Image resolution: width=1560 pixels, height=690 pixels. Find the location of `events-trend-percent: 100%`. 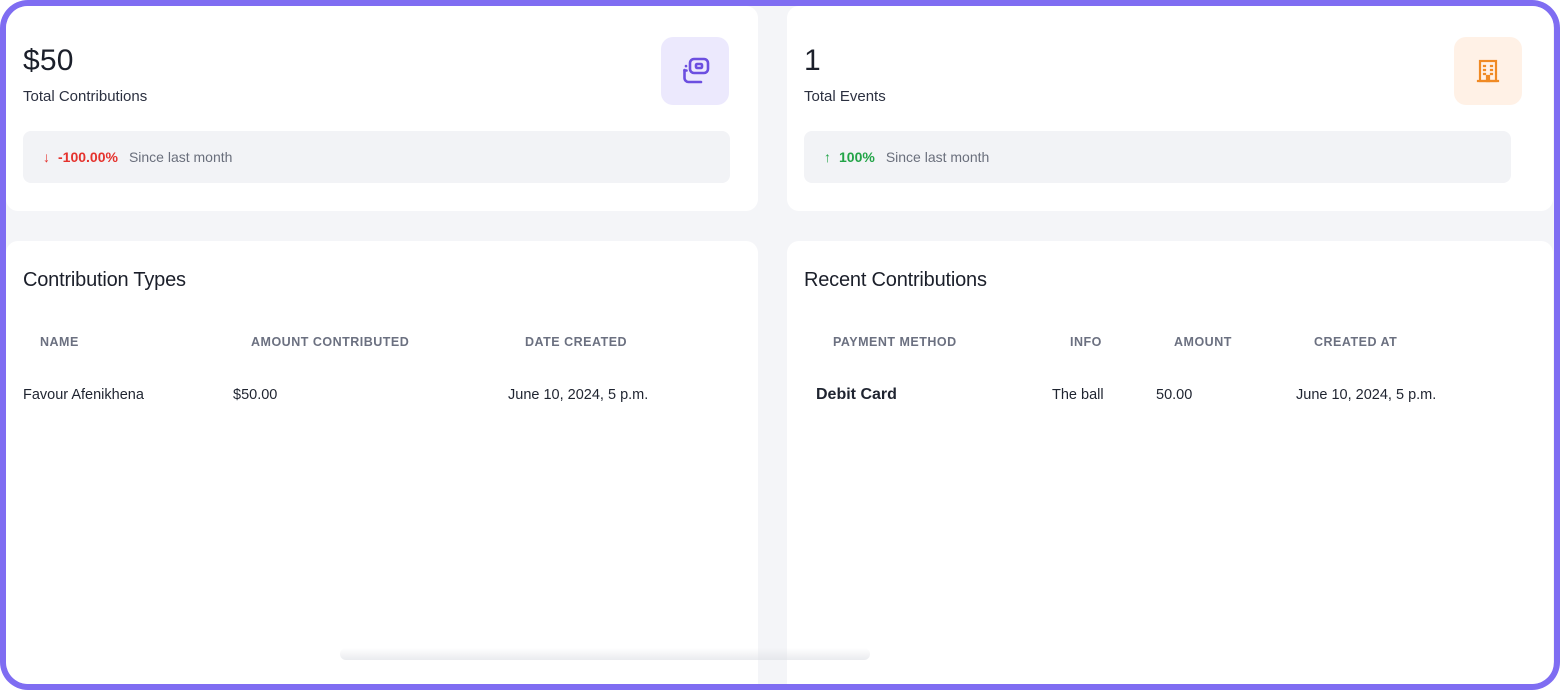

events-trend-percent: 100% is located at coordinates (857, 157).